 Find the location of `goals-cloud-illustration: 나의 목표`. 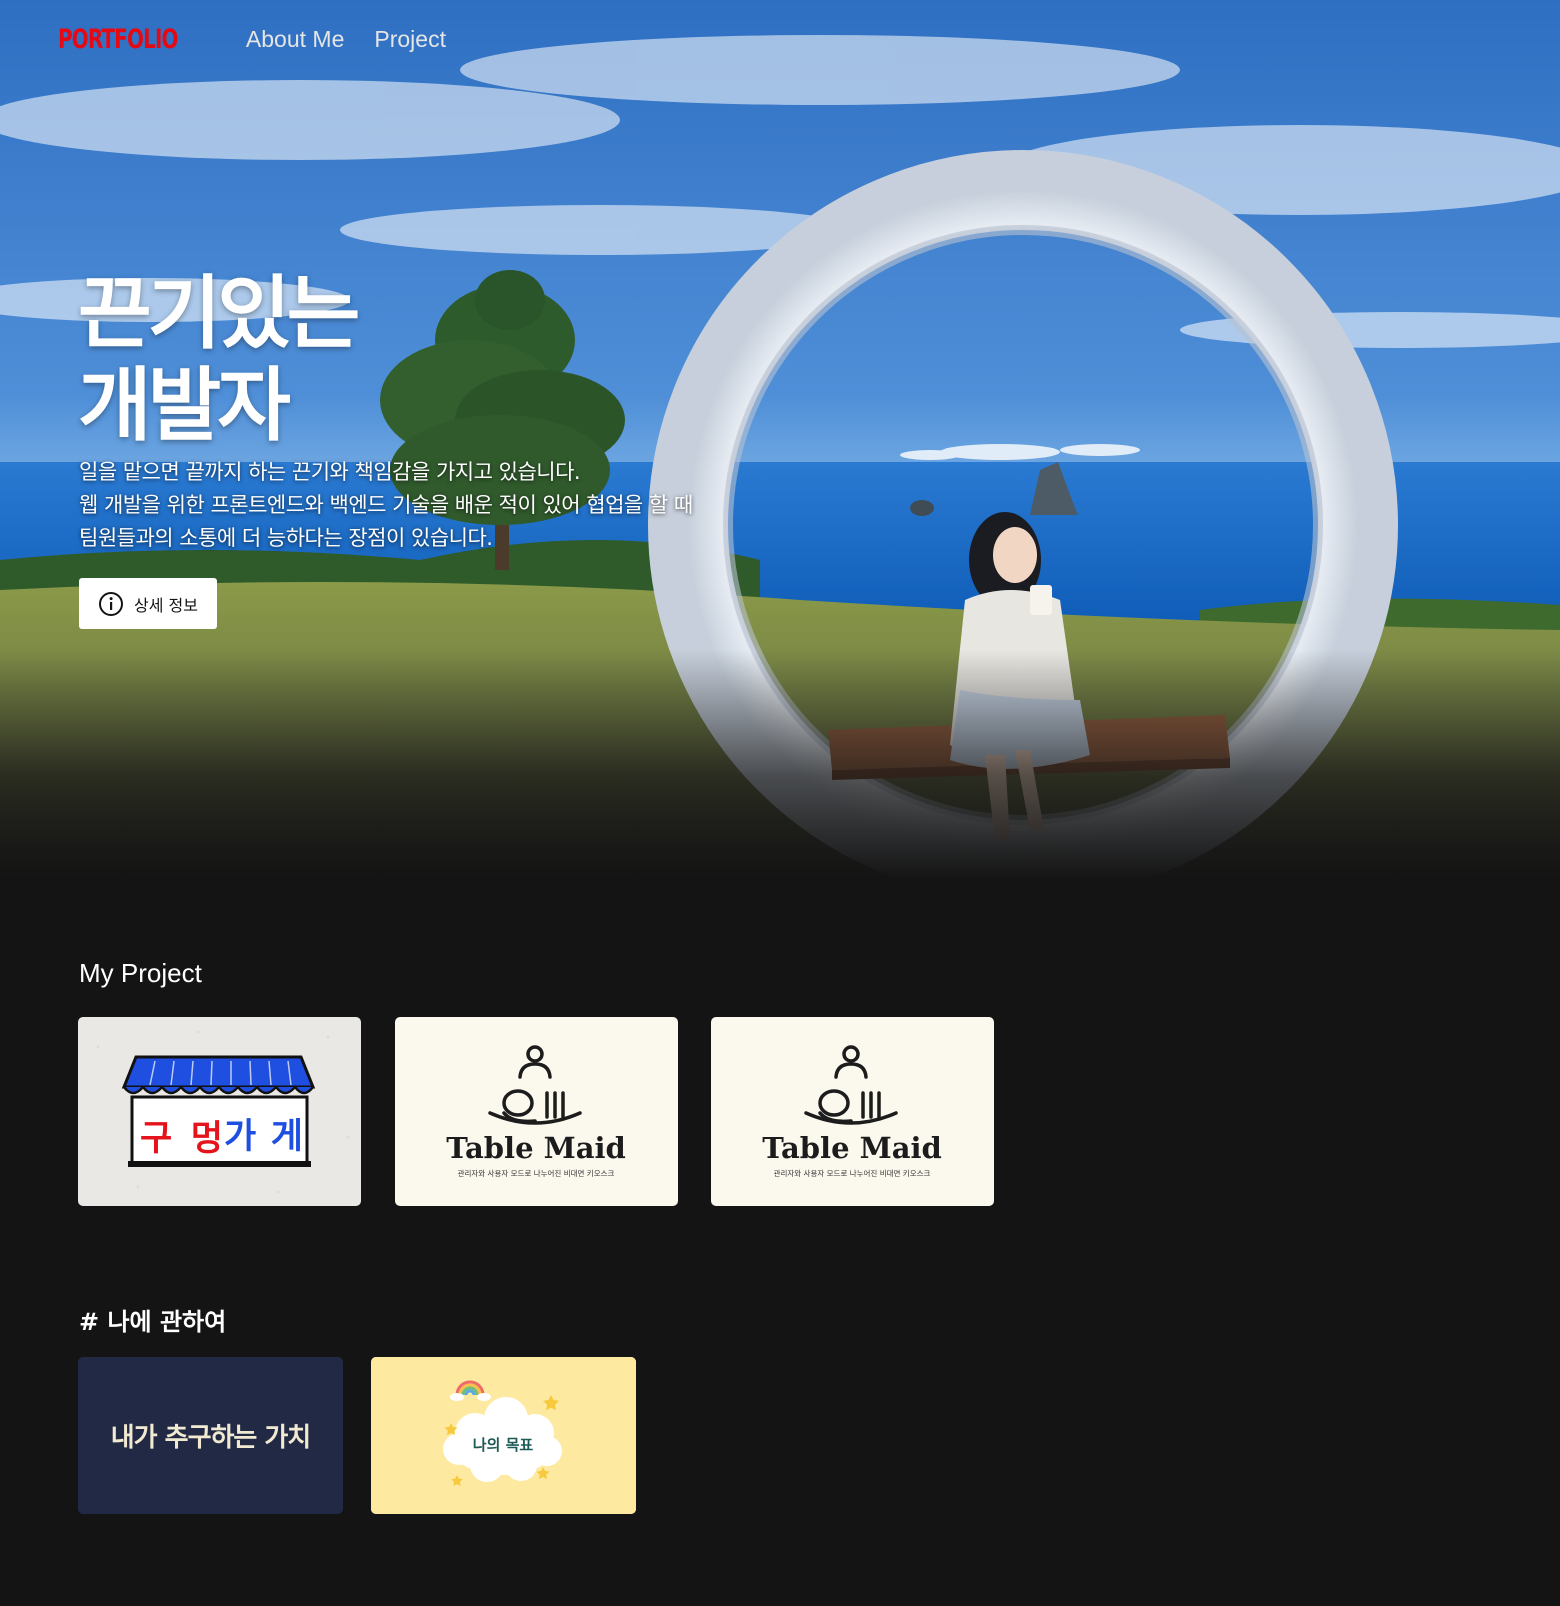

goals-cloud-illustration: 나의 목표 is located at coordinates (503, 1435).